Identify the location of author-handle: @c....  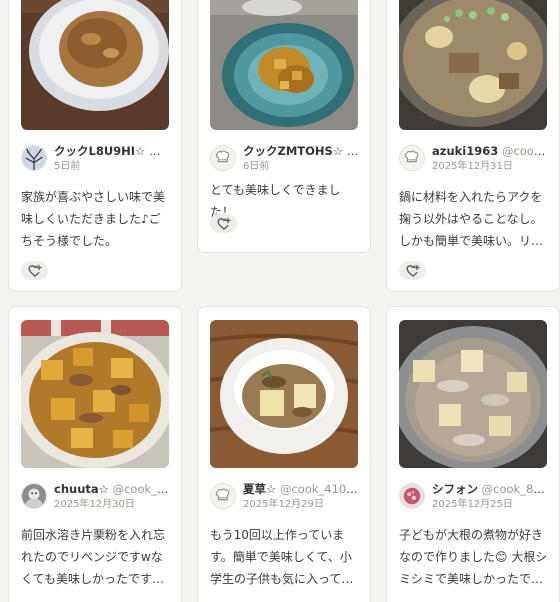
(353, 151).